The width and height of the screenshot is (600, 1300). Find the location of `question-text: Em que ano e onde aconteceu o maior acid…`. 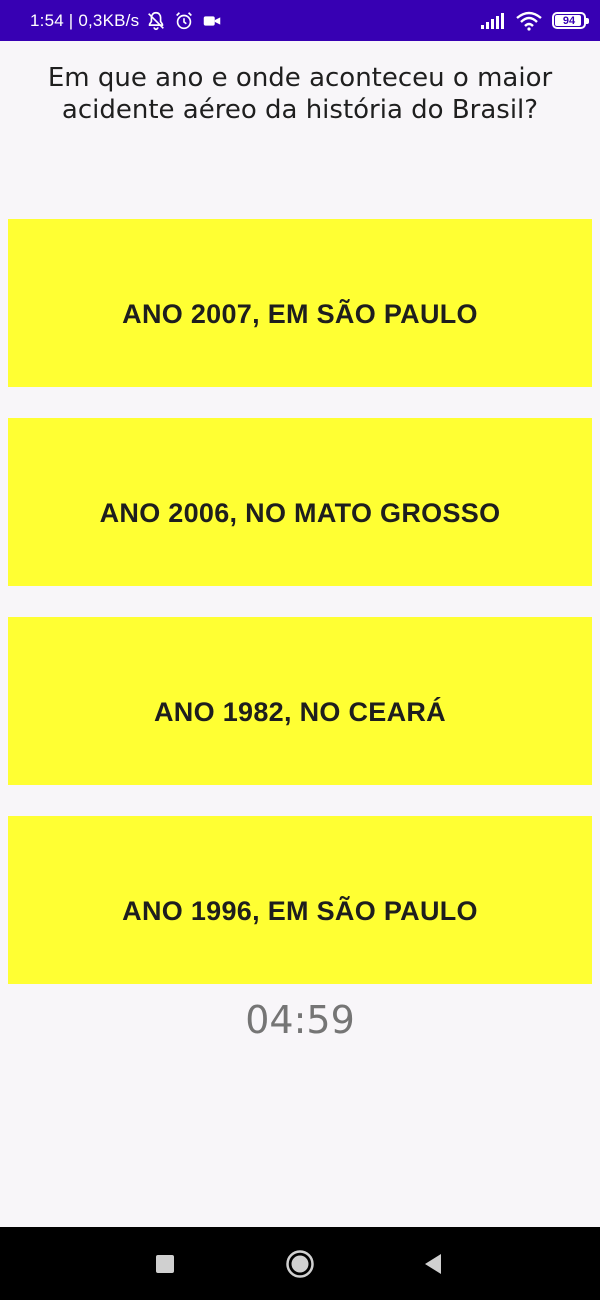

question-text: Em que ano e onde aconteceu o maior acid… is located at coordinates (300, 94).